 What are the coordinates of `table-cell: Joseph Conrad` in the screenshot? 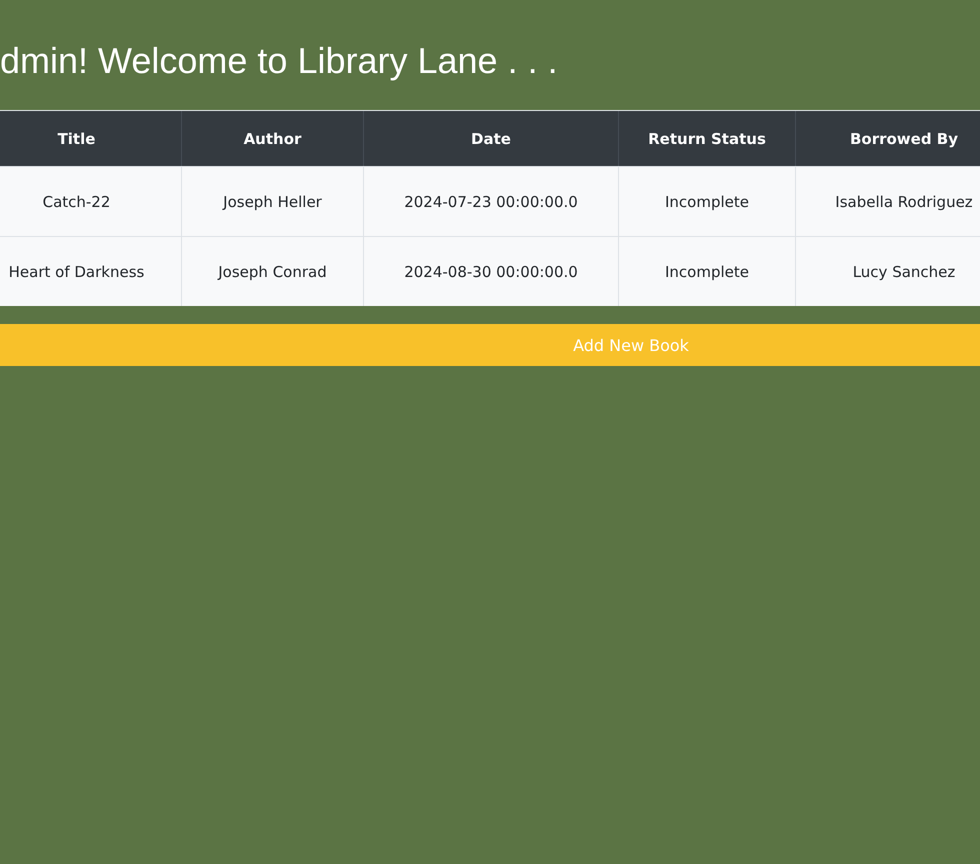 It's located at (273, 271).